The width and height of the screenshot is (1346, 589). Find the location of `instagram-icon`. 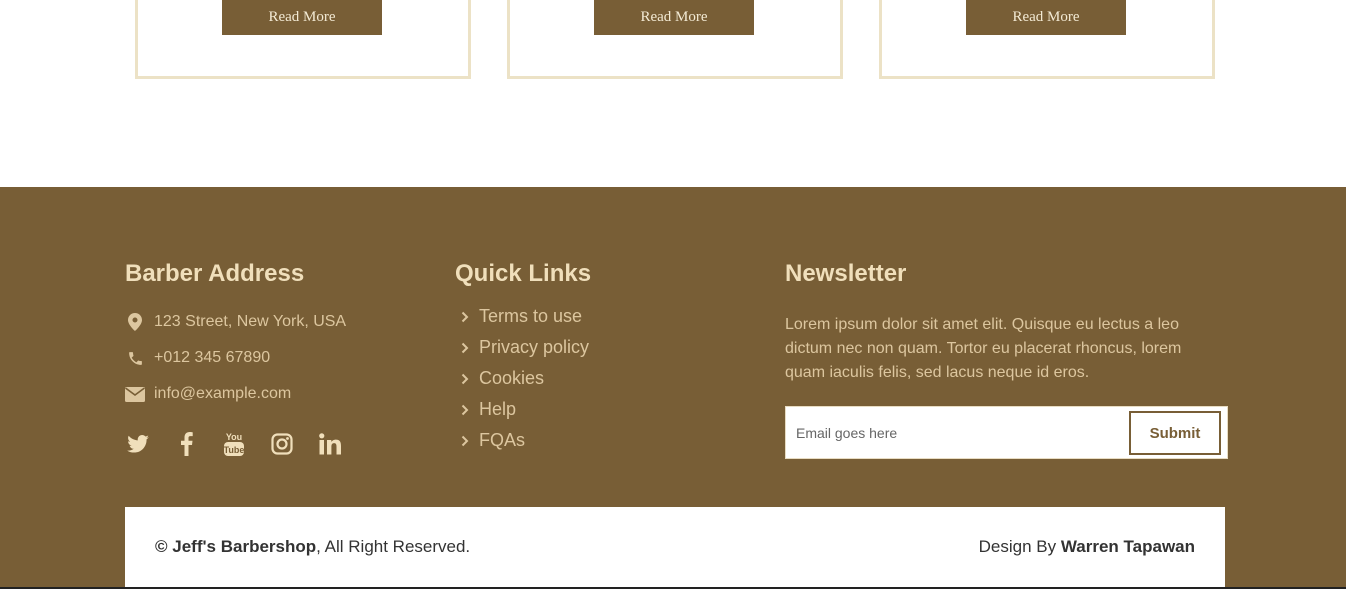

instagram-icon is located at coordinates (282, 444).